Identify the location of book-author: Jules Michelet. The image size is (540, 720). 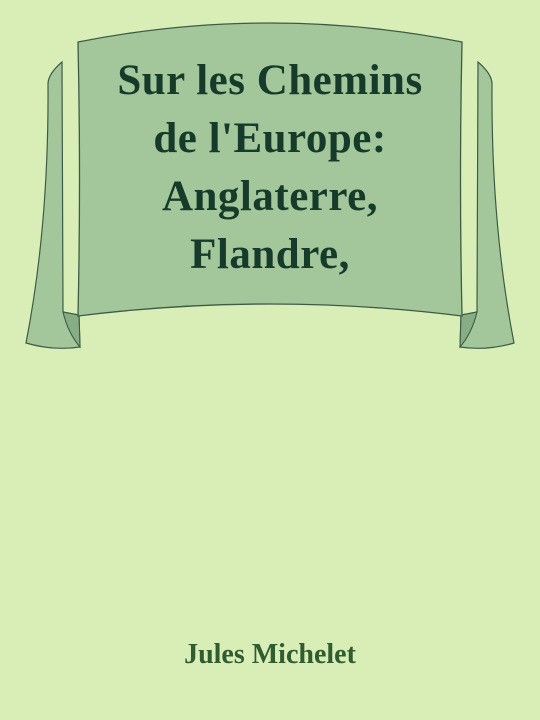
(270, 654).